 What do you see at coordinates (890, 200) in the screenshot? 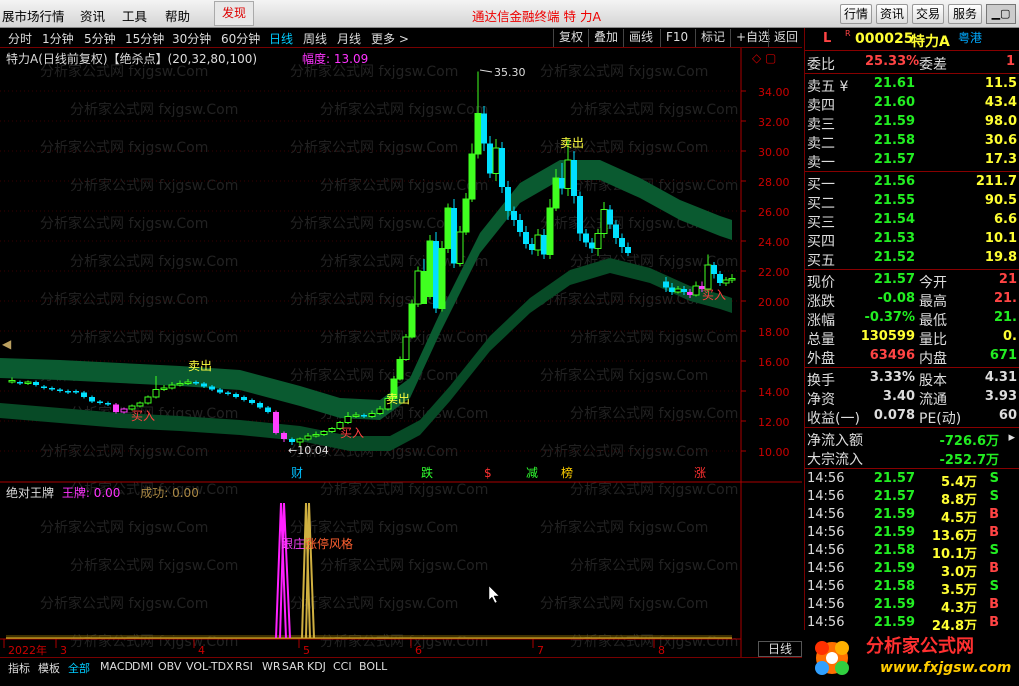
I see `bid-price: 21.55` at bounding box center [890, 200].